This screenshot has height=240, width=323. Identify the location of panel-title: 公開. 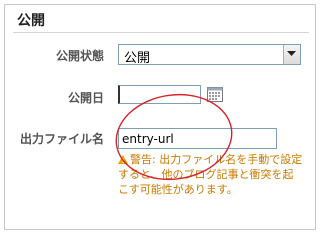
(31, 21).